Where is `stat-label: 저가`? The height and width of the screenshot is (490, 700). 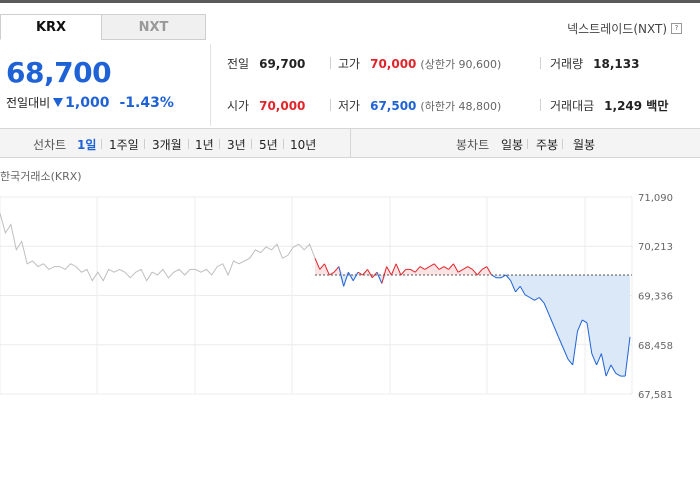 stat-label: 저가 is located at coordinates (349, 106).